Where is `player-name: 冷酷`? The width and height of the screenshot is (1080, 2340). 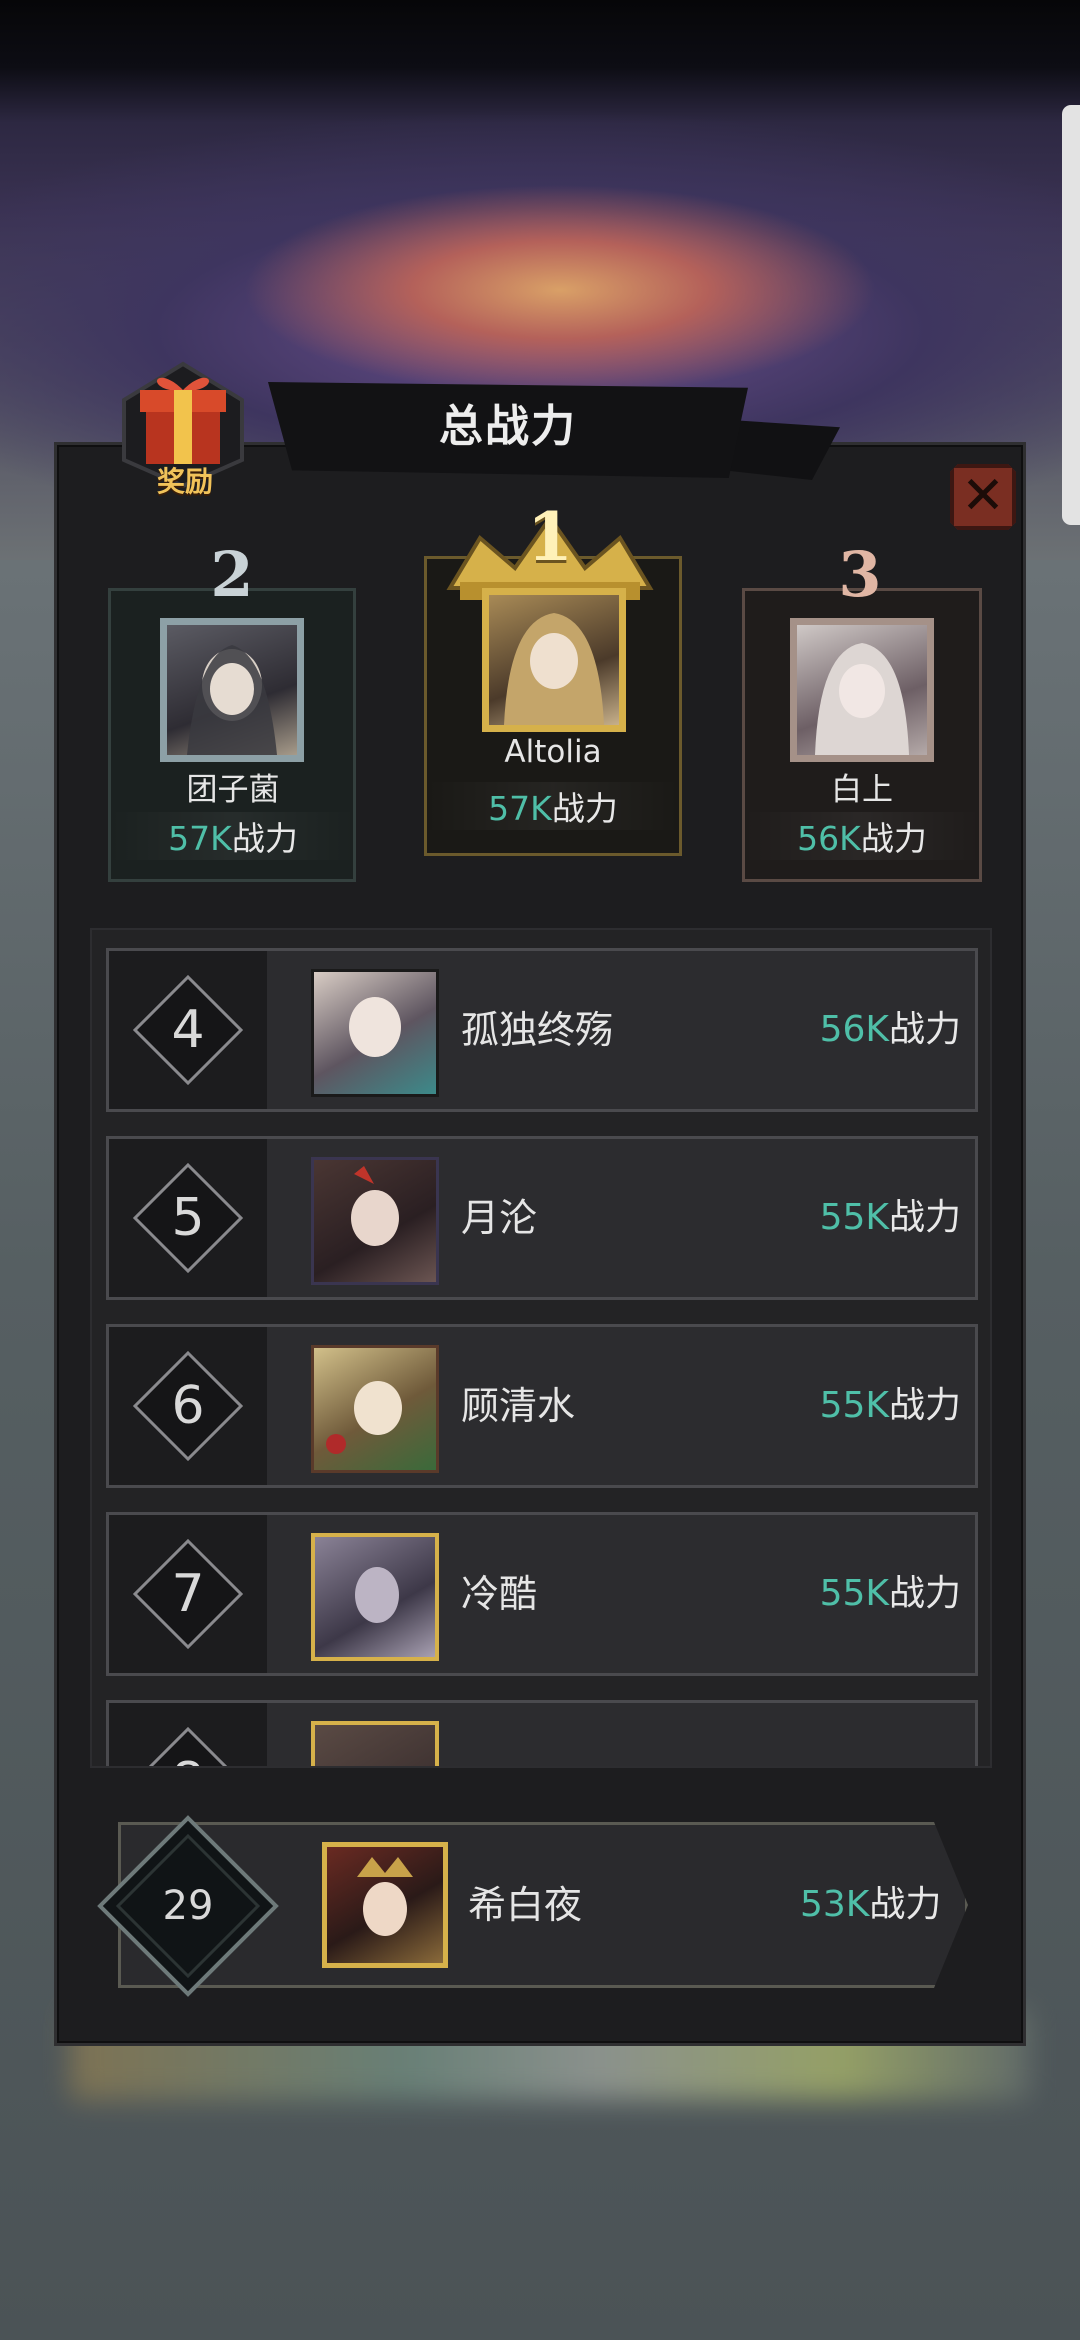
player-name: 冷酷 is located at coordinates (499, 1594).